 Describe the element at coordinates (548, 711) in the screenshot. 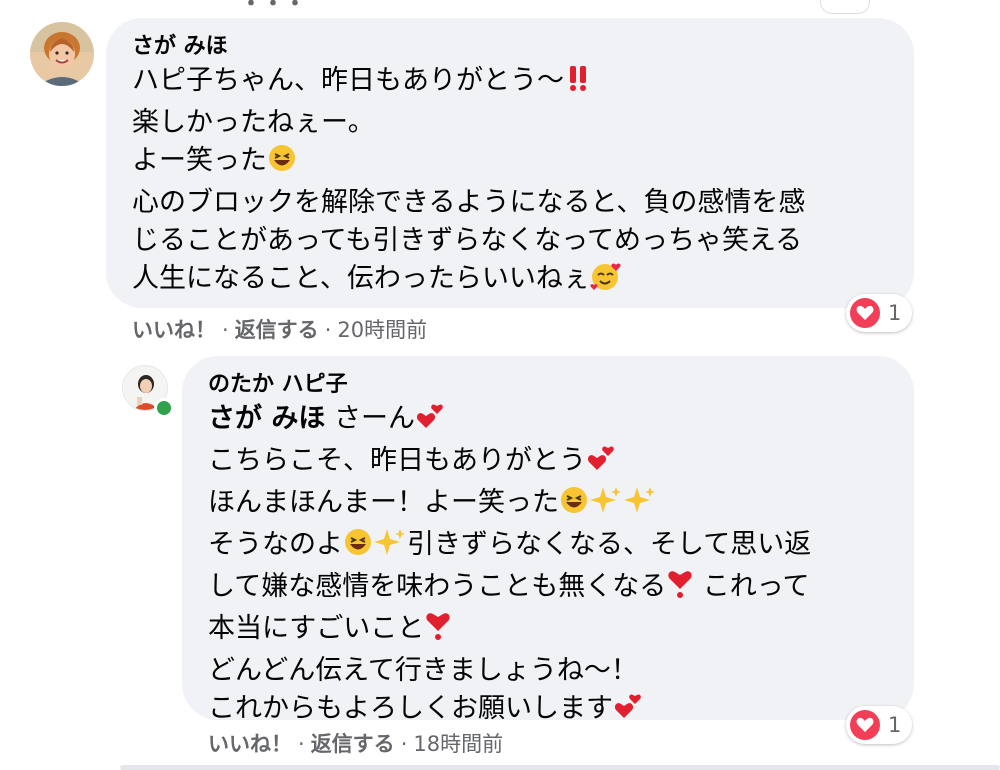

I see `reply-line: これからもよろしくお願いします` at that location.